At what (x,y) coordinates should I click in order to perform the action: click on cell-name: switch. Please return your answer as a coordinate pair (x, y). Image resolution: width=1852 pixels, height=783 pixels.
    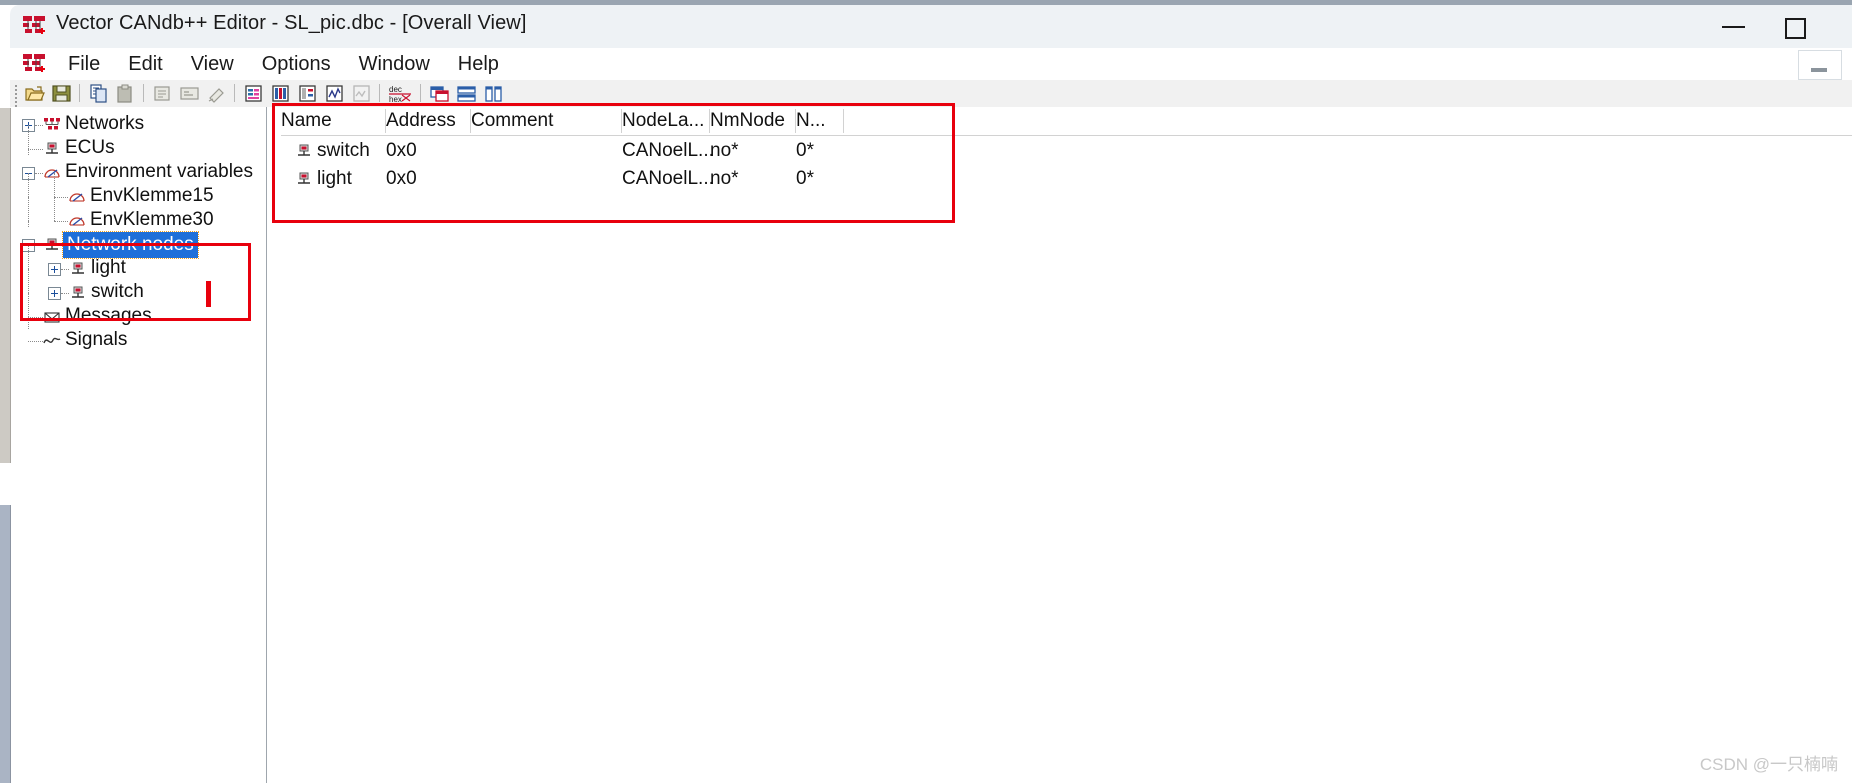
    Looking at the image, I should click on (343, 150).